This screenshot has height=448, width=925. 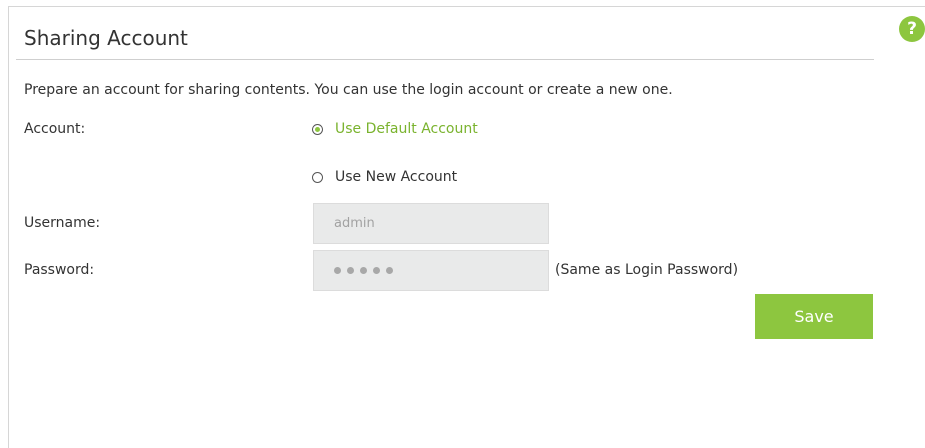 What do you see at coordinates (106, 38) in the screenshot?
I see `section-title: Sharing Account` at bounding box center [106, 38].